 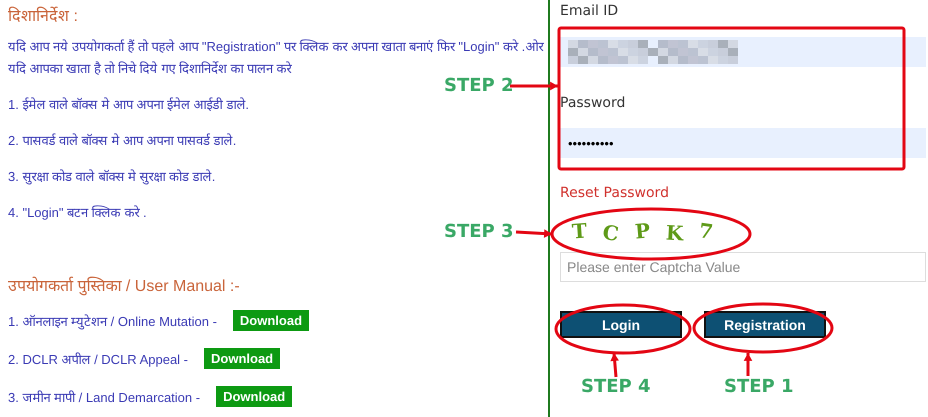 What do you see at coordinates (278, 213) in the screenshot?
I see `instruction-step: 4. "Login" बटन क्लिक करे .` at bounding box center [278, 213].